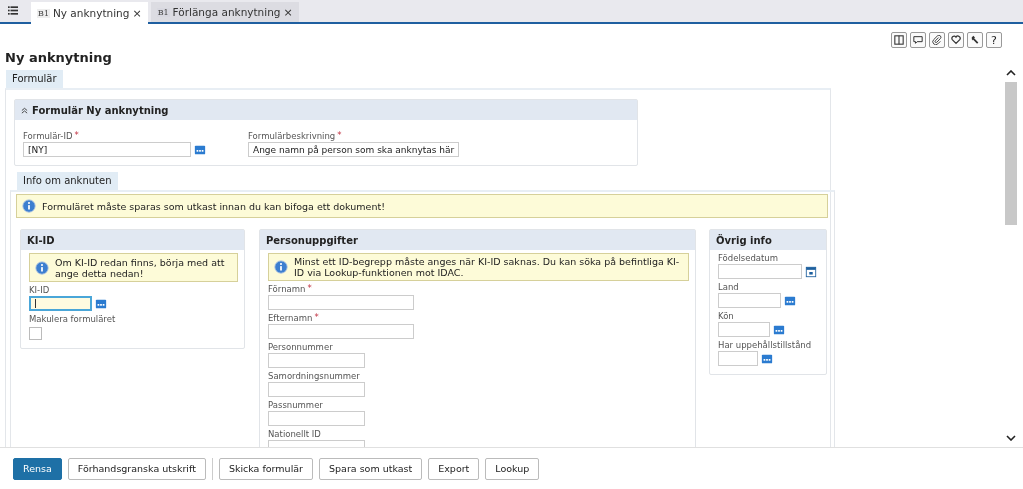 The width and height of the screenshot is (1023, 489). What do you see at coordinates (300, 347) in the screenshot?
I see `field-label: Personnummer` at bounding box center [300, 347].